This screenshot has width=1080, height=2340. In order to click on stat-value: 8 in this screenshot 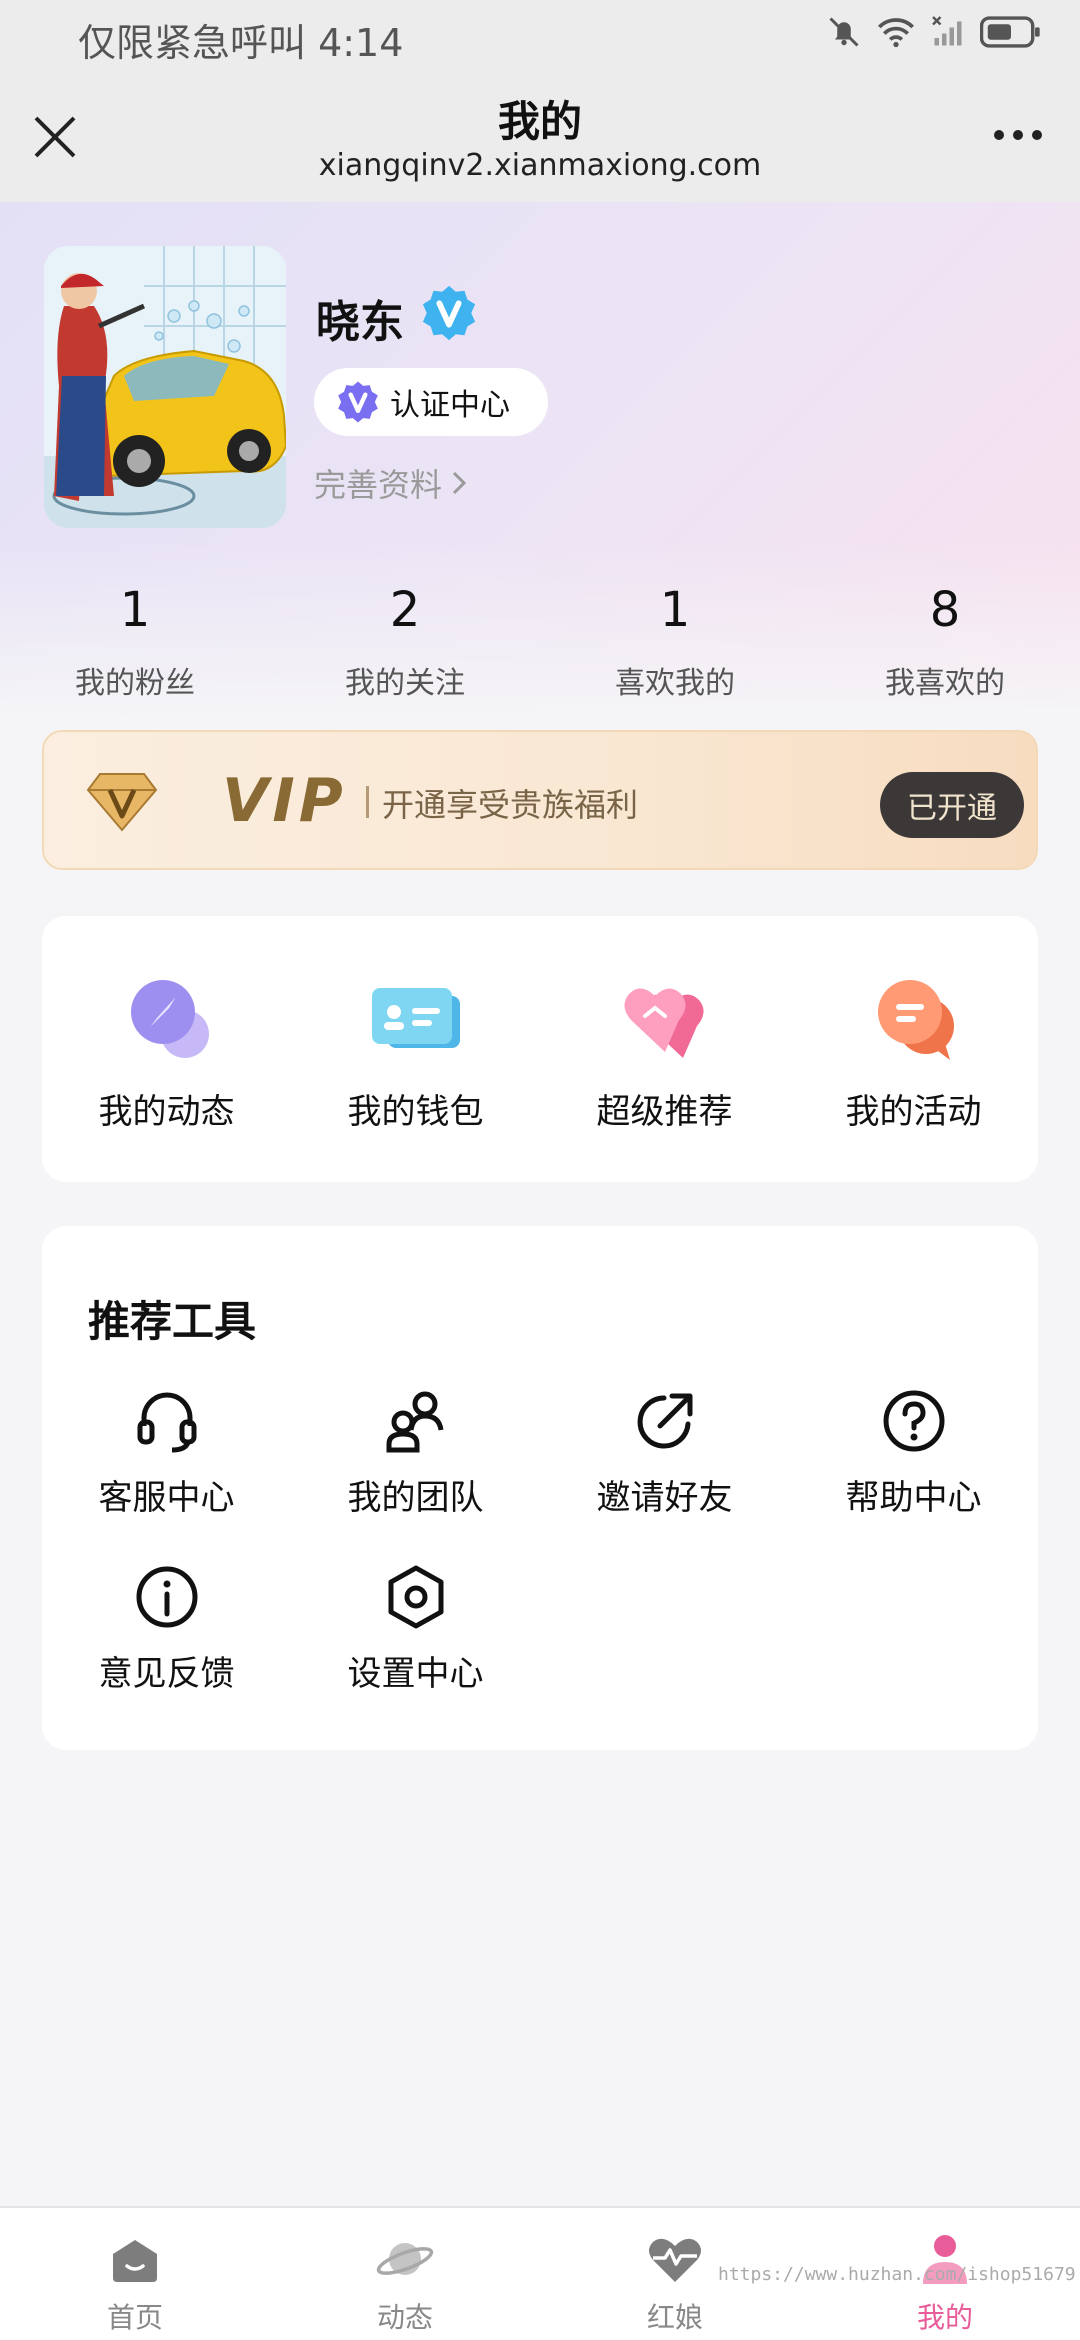, I will do `click(945, 610)`.